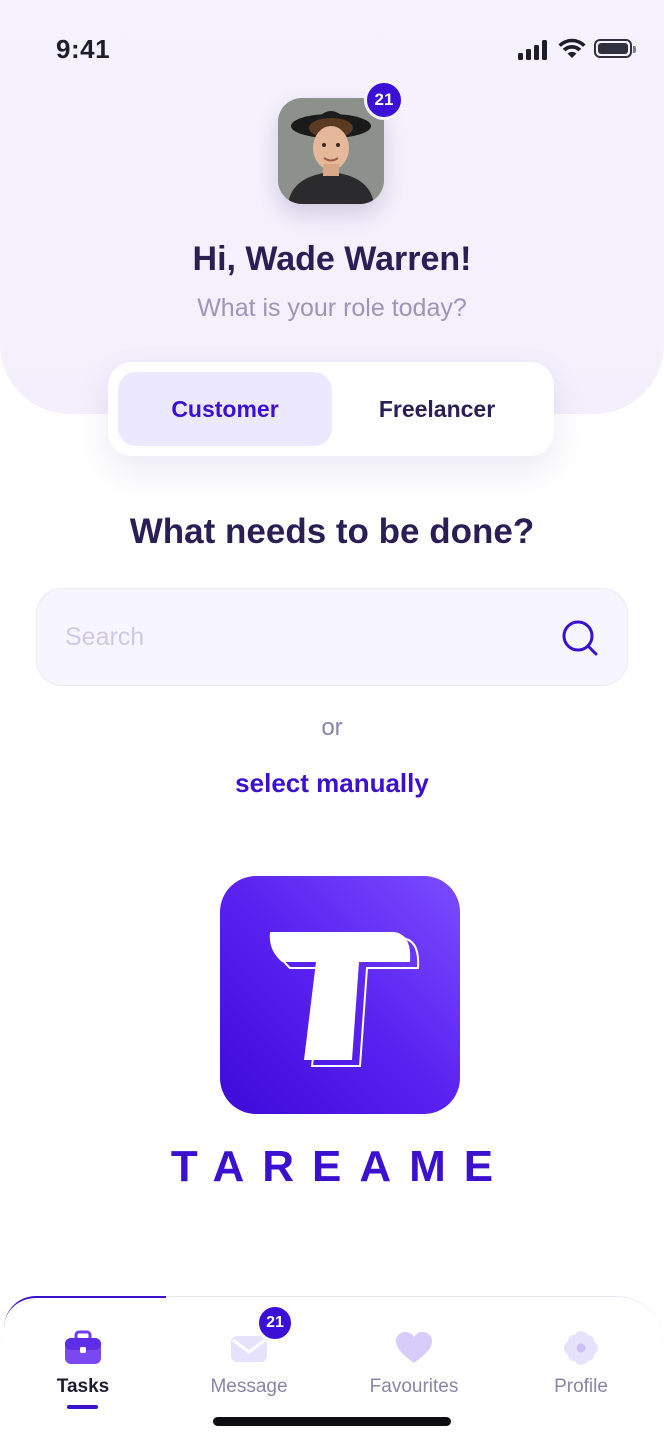 This screenshot has width=664, height=1440. Describe the element at coordinates (414, 1347) in the screenshot. I see `heart-icon` at that location.